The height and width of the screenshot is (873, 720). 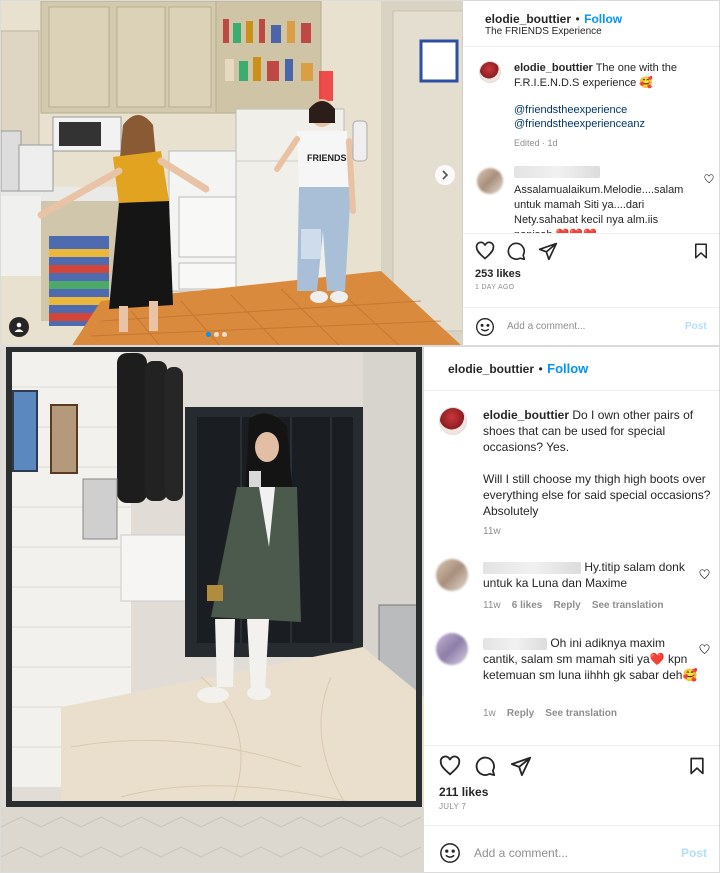 I want to click on post-2-caption-username: elodie_bouttier, so click(x=526, y=415).